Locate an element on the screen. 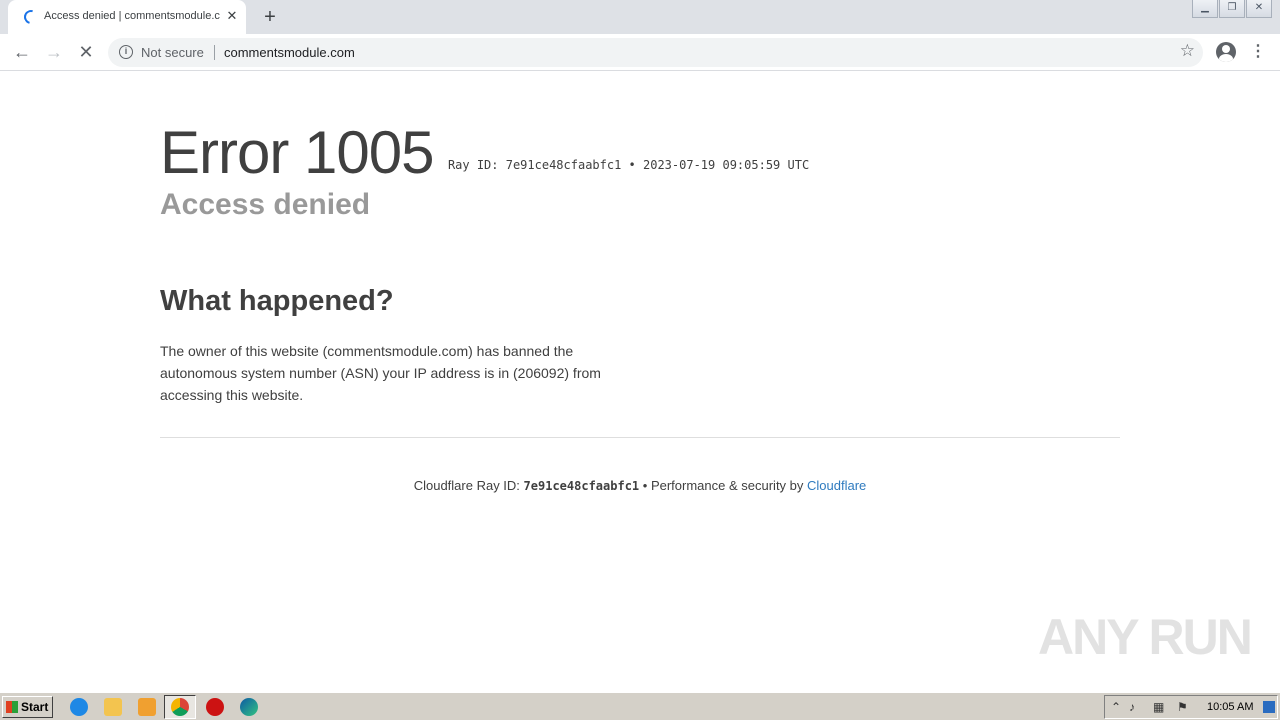 The image size is (1280, 720). tab-close-icon: ✕ is located at coordinates (232, 16).